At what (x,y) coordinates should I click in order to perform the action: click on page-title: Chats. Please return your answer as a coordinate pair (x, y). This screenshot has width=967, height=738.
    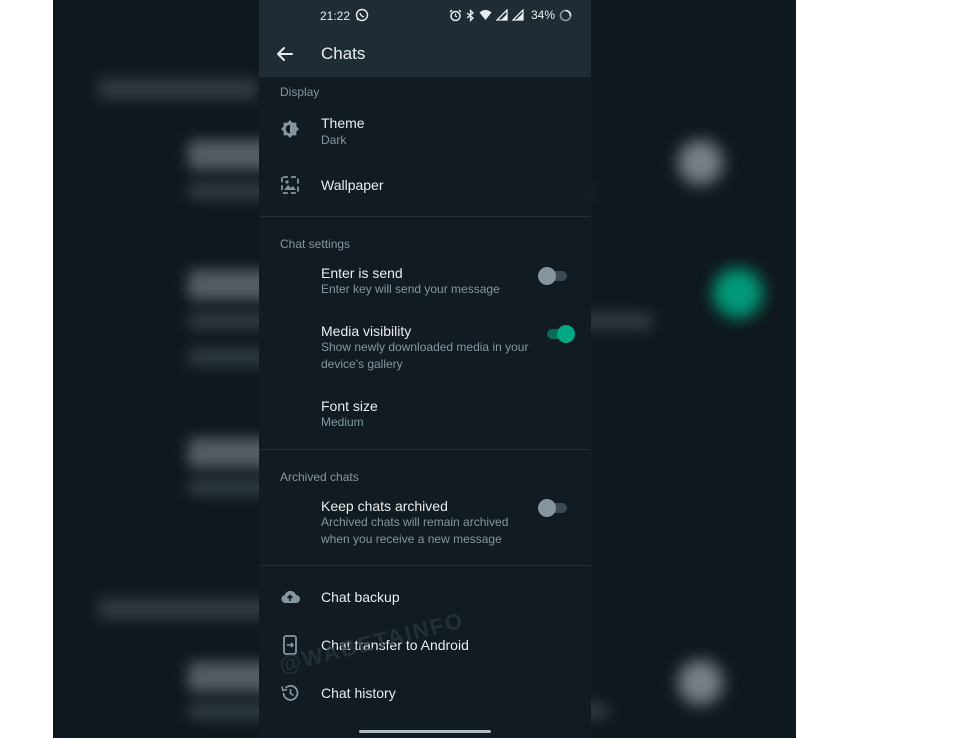
    Looking at the image, I should click on (343, 53).